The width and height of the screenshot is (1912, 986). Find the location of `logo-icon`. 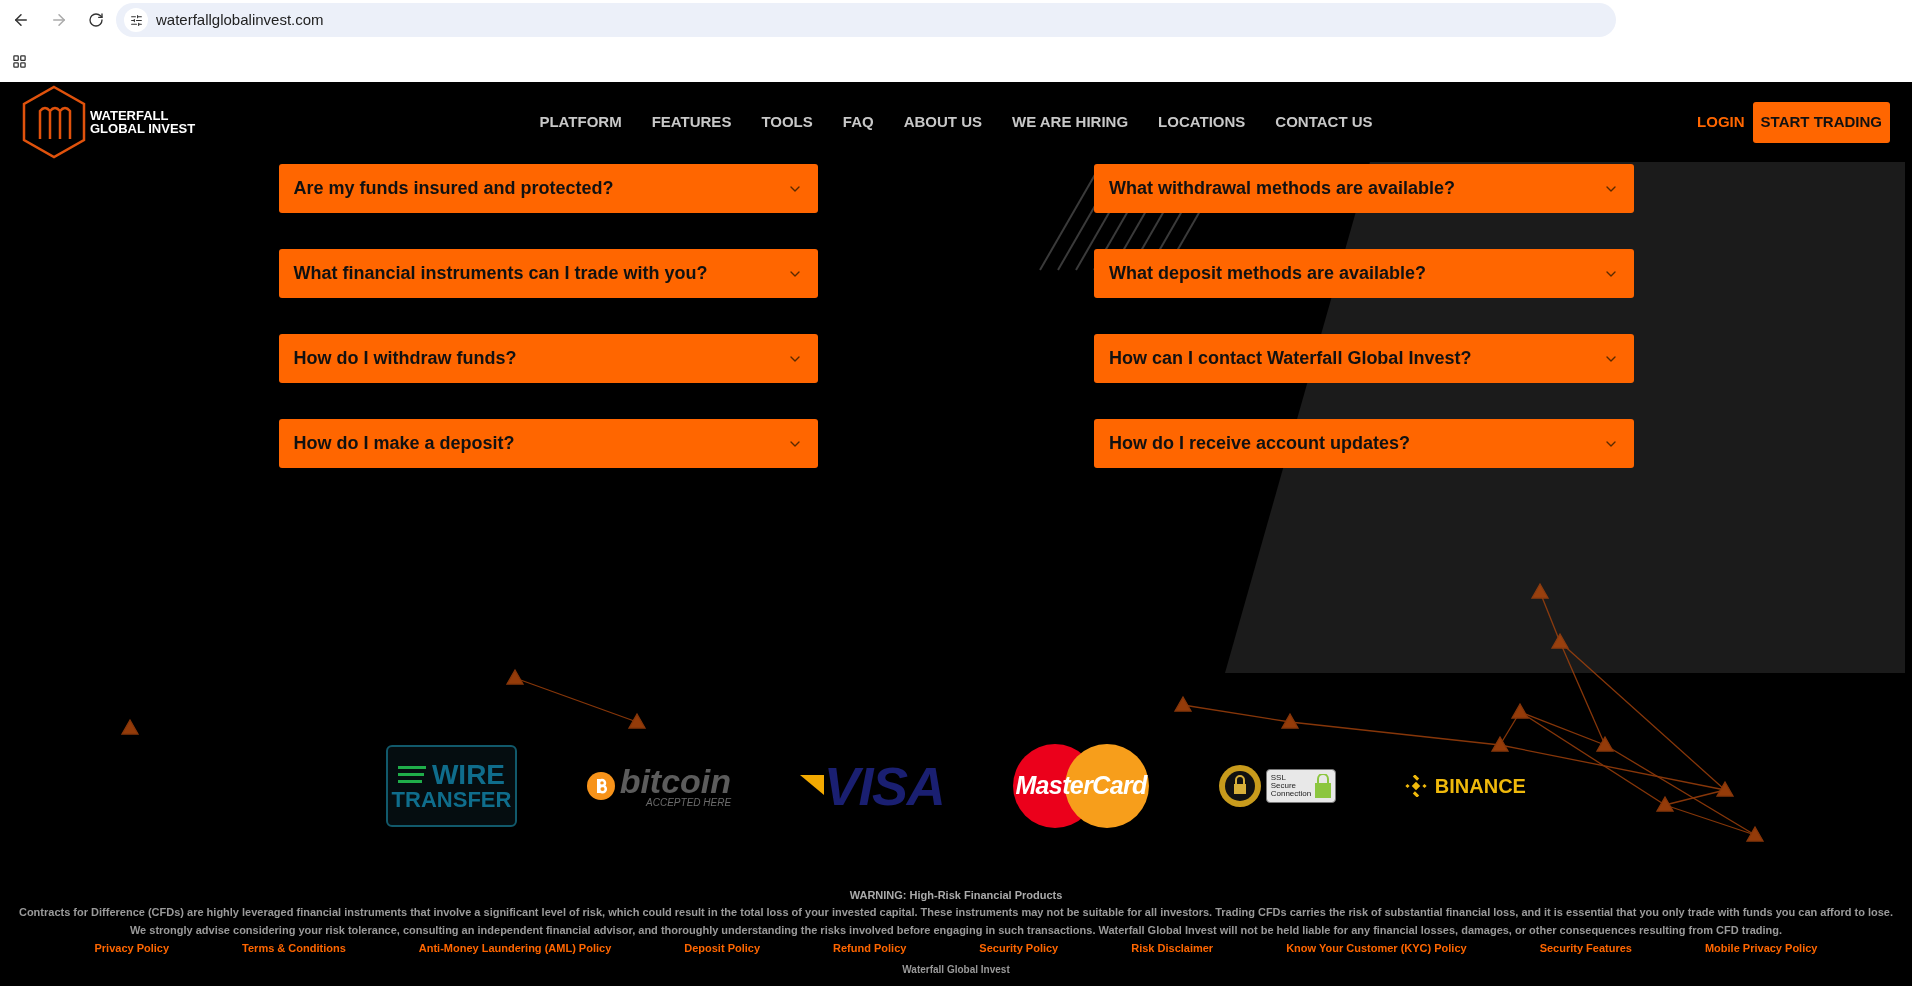

logo-icon is located at coordinates (54, 122).